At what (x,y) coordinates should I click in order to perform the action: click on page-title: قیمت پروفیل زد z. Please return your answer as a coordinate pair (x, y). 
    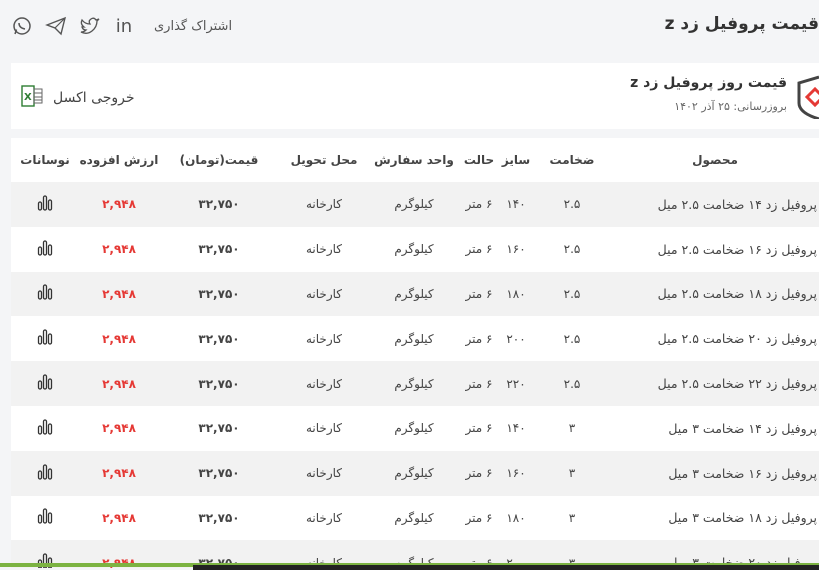
    Looking at the image, I should click on (741, 24).